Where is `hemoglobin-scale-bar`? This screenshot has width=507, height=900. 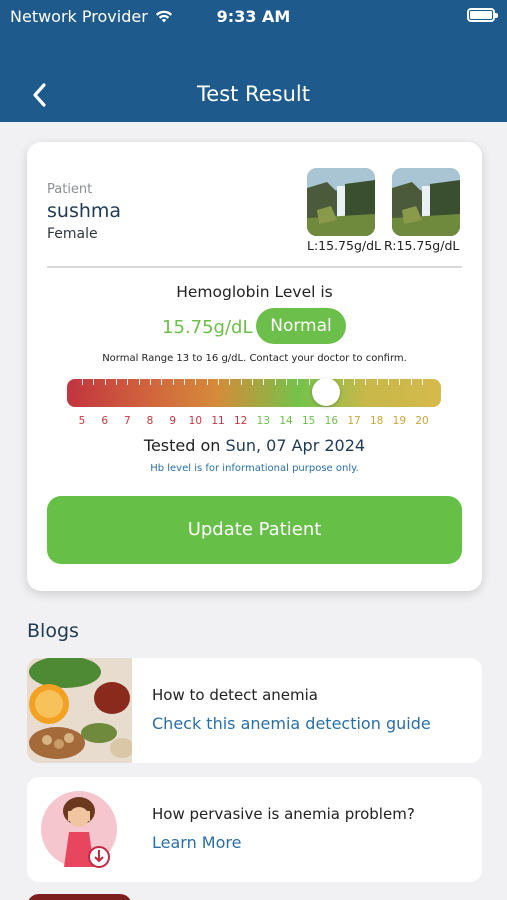
hemoglobin-scale-bar is located at coordinates (254, 393).